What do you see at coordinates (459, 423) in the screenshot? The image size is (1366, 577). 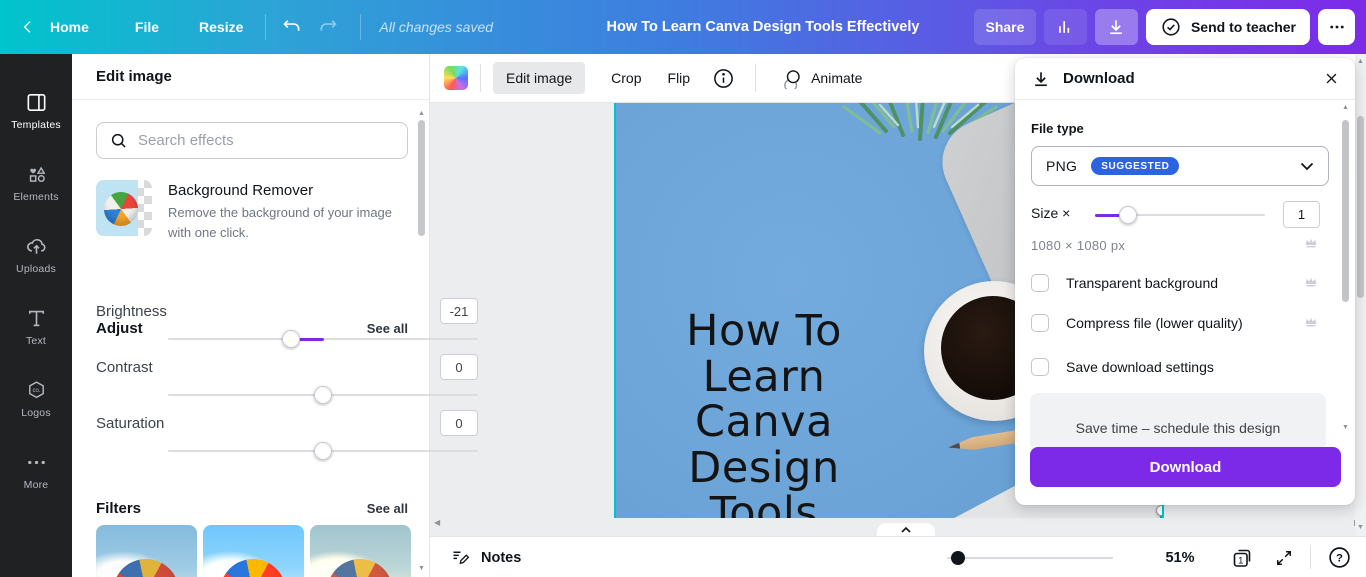 I see `saturation-value-box: 0` at bounding box center [459, 423].